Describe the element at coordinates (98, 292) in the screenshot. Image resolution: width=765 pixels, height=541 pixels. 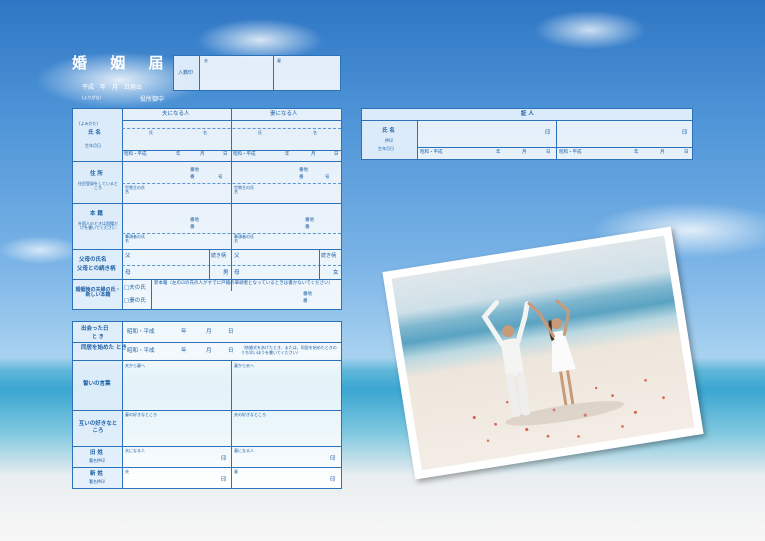
I see `new-honseki-label: 婚姻後の夫婦の氏・新しい本籍` at that location.